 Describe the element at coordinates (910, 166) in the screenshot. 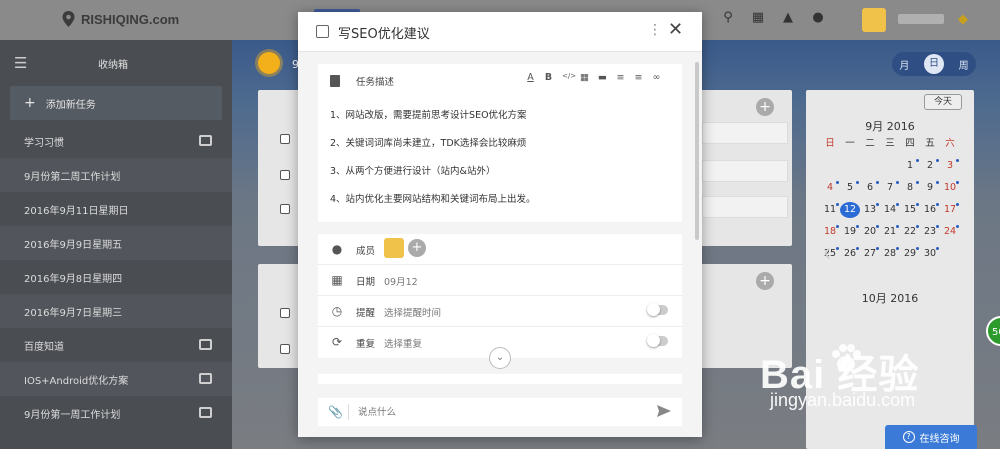

I see `calendar-day: 1` at that location.